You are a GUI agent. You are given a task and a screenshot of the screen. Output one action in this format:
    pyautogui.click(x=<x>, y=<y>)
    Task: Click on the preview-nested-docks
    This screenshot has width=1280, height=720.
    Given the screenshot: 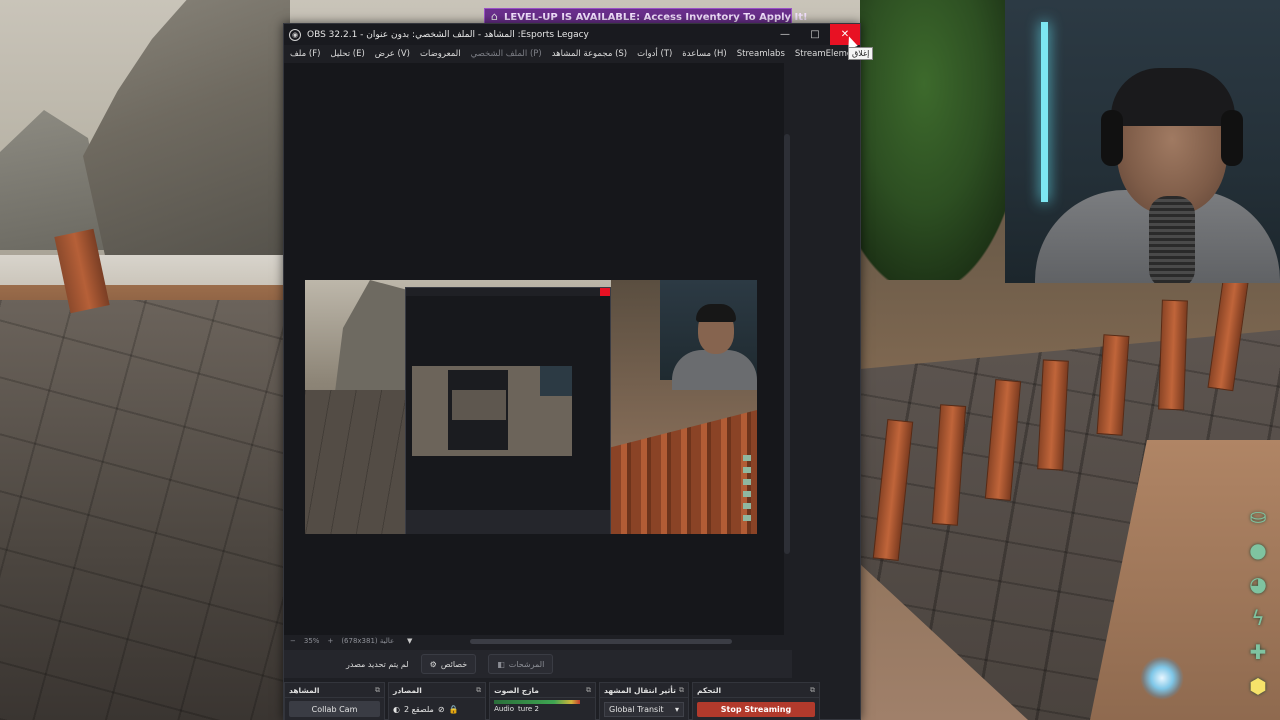 What is the action you would take?
    pyautogui.click(x=508, y=522)
    